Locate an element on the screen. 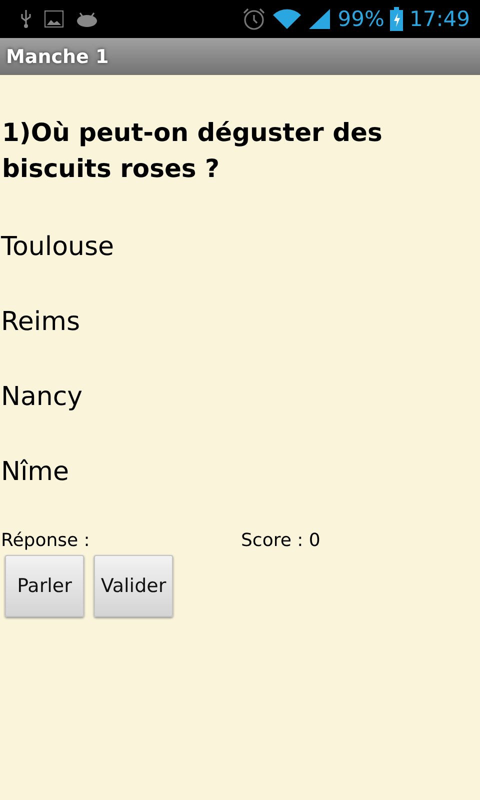 Image resolution: width=480 pixels, height=800 pixels. alarm-clock-icon is located at coordinates (254, 19).